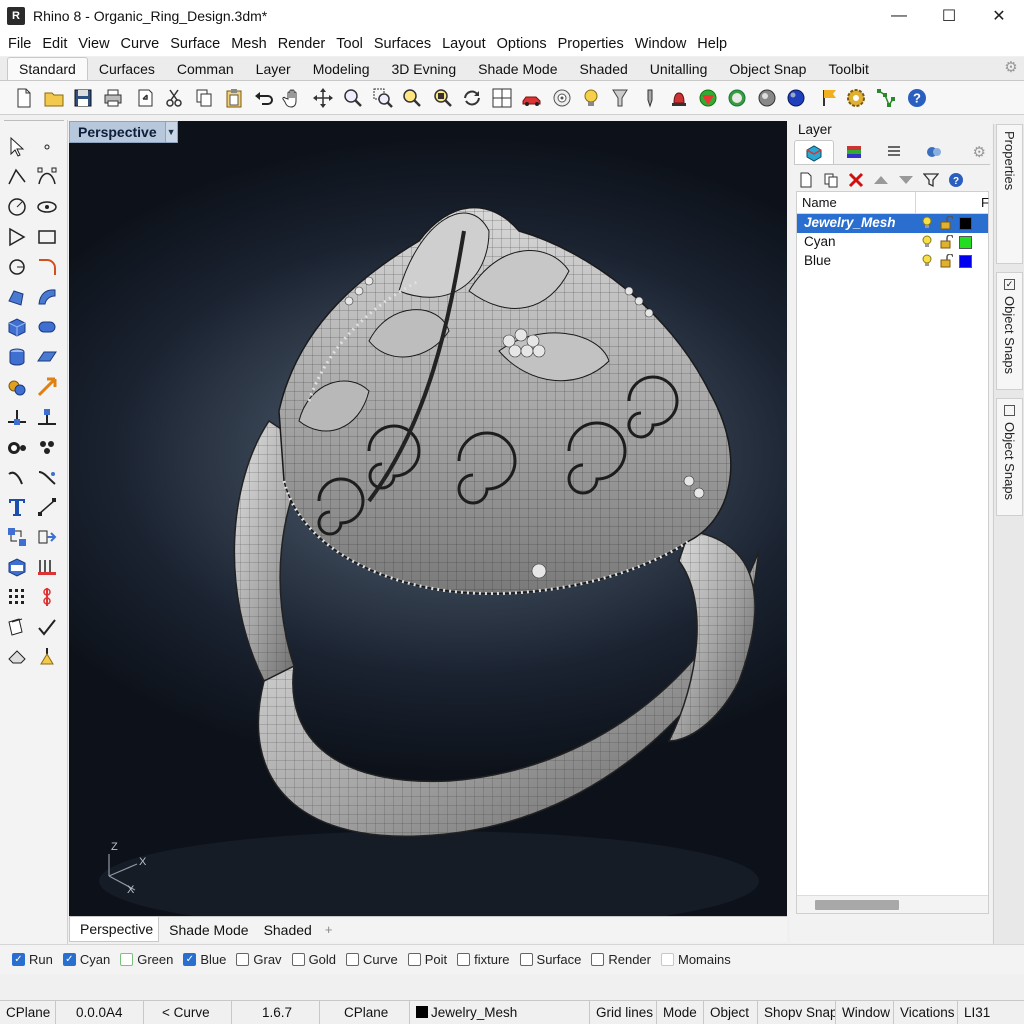  What do you see at coordinates (47, 357) in the screenshot?
I see `planar-surface-icon` at bounding box center [47, 357].